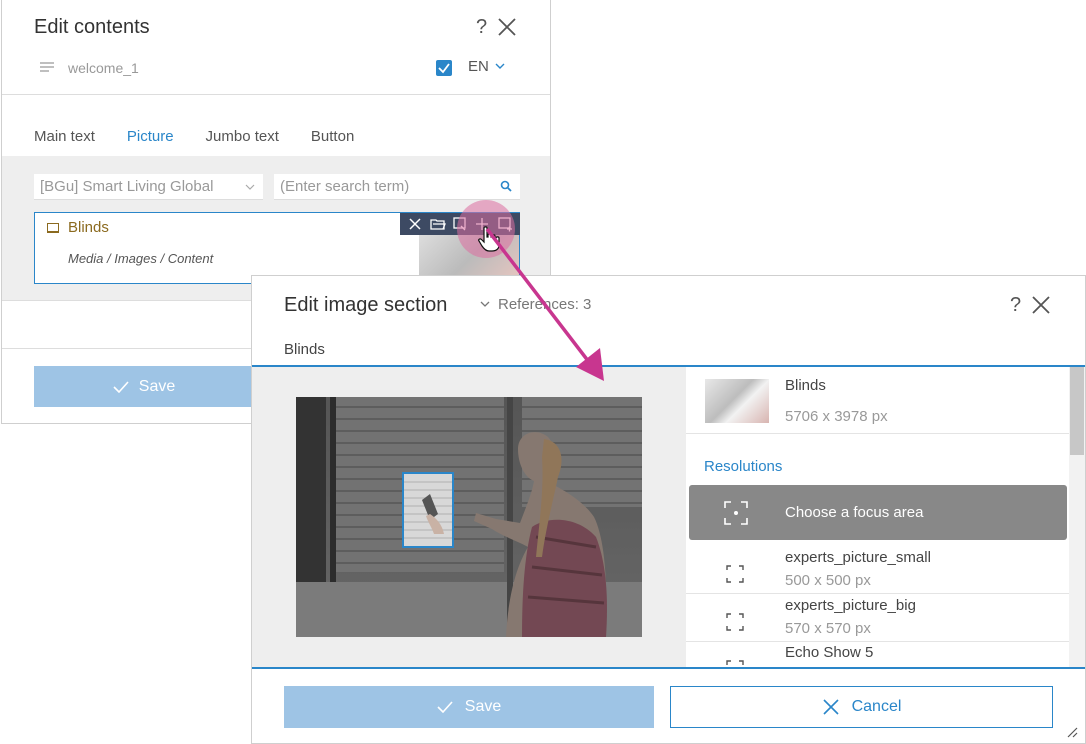 This screenshot has width=1086, height=744. I want to click on image-file-icon, so click(53, 228).